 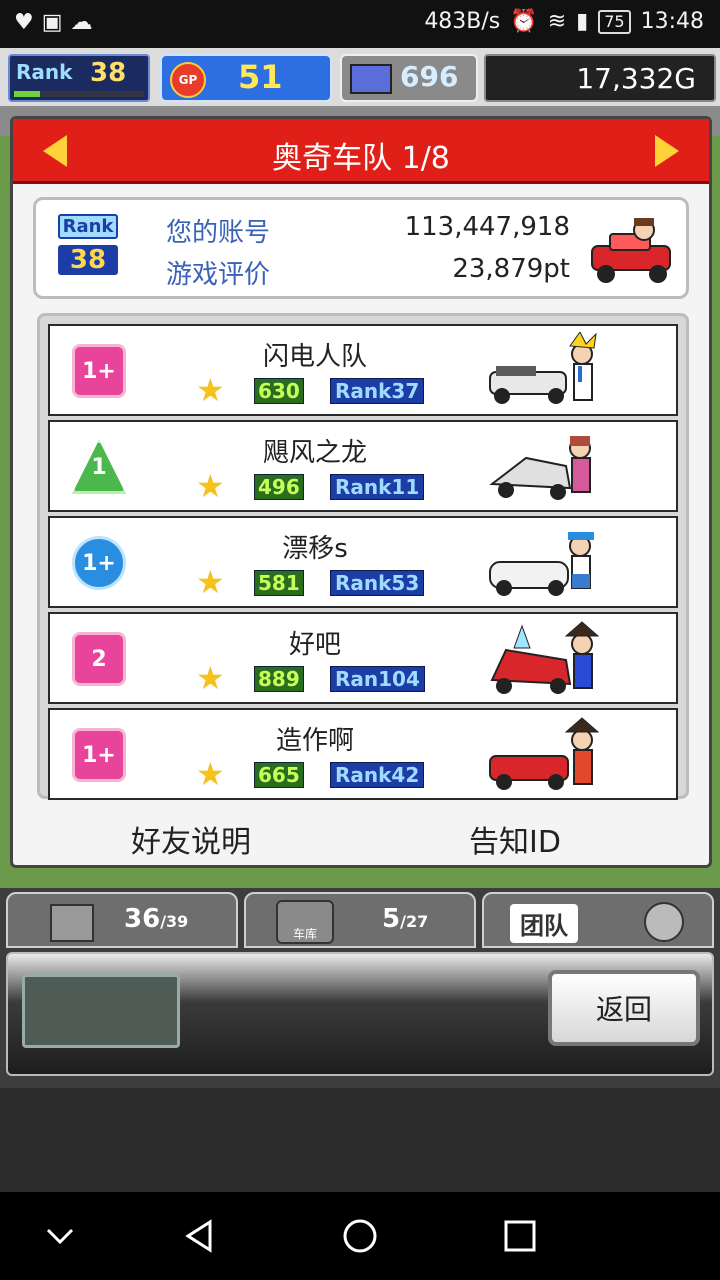 I want to click on next-page-arrow-icon, so click(x=667, y=151).